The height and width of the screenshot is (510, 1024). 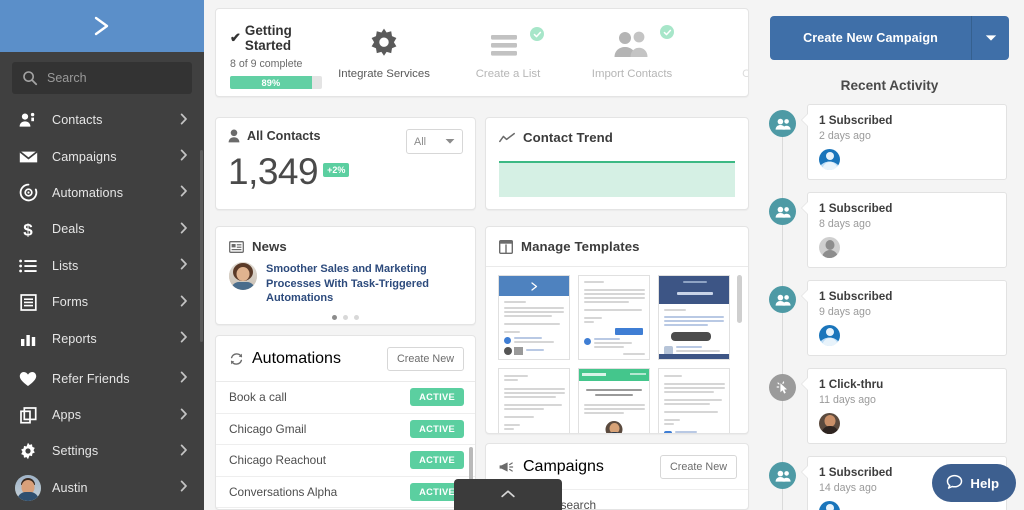 I want to click on activity-item: 1 Click-thru 11 days ago, so click(x=888, y=406).